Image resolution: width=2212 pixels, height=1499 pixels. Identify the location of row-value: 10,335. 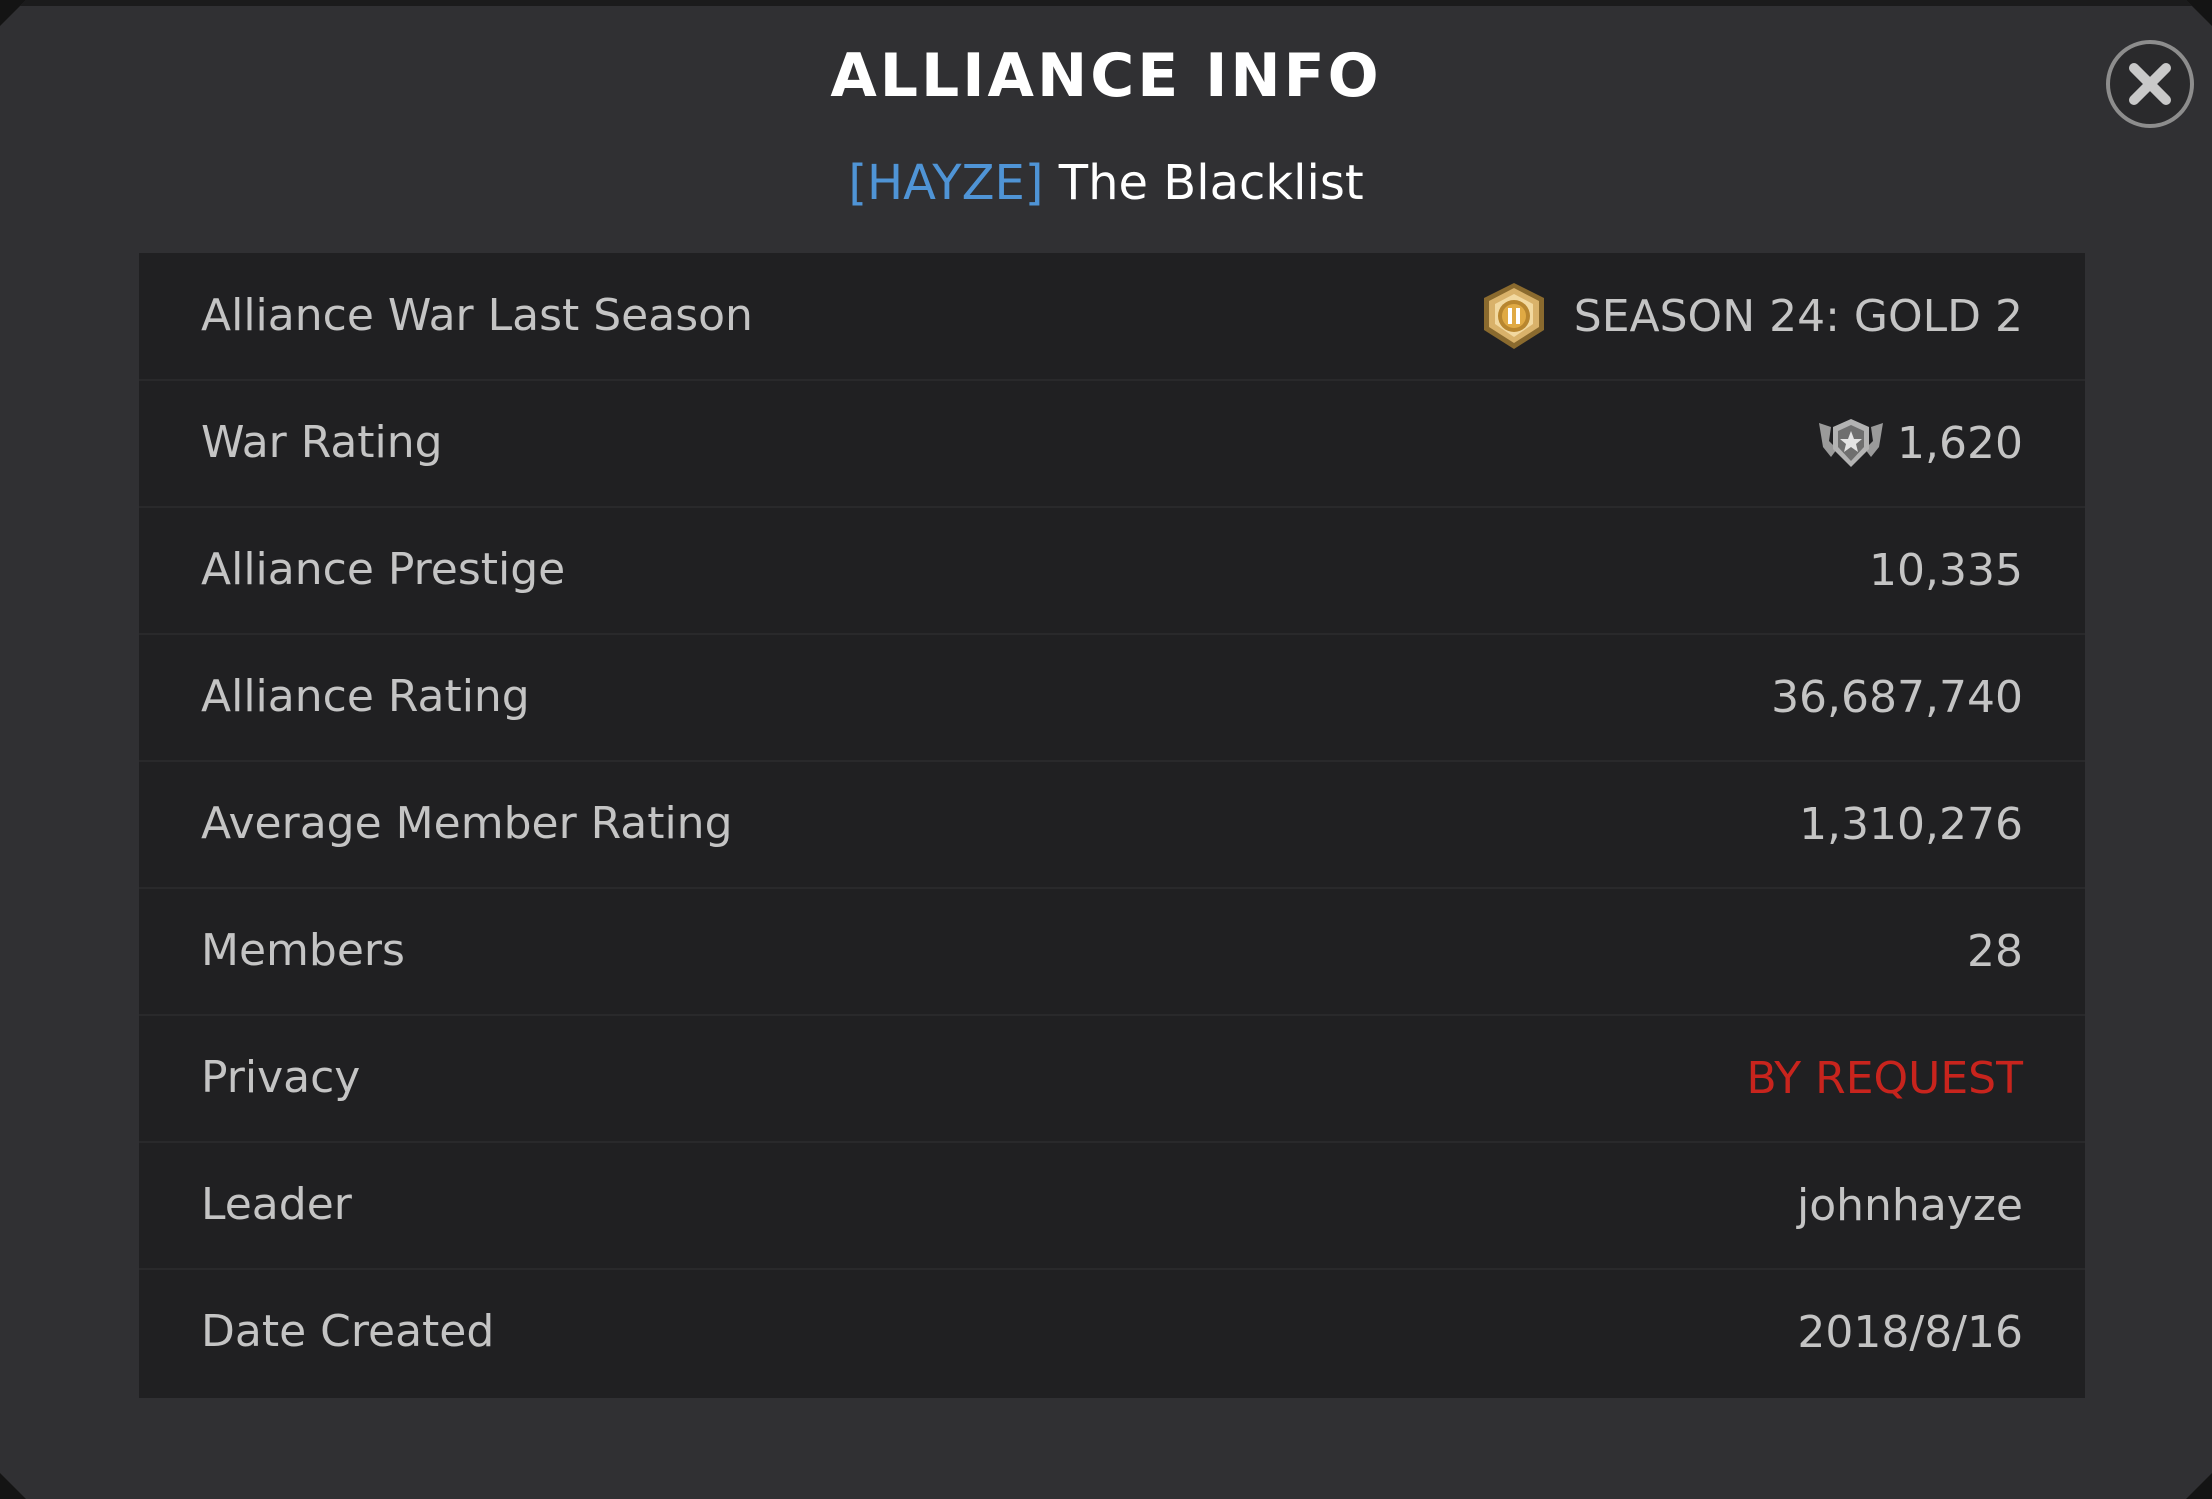
(1946, 570).